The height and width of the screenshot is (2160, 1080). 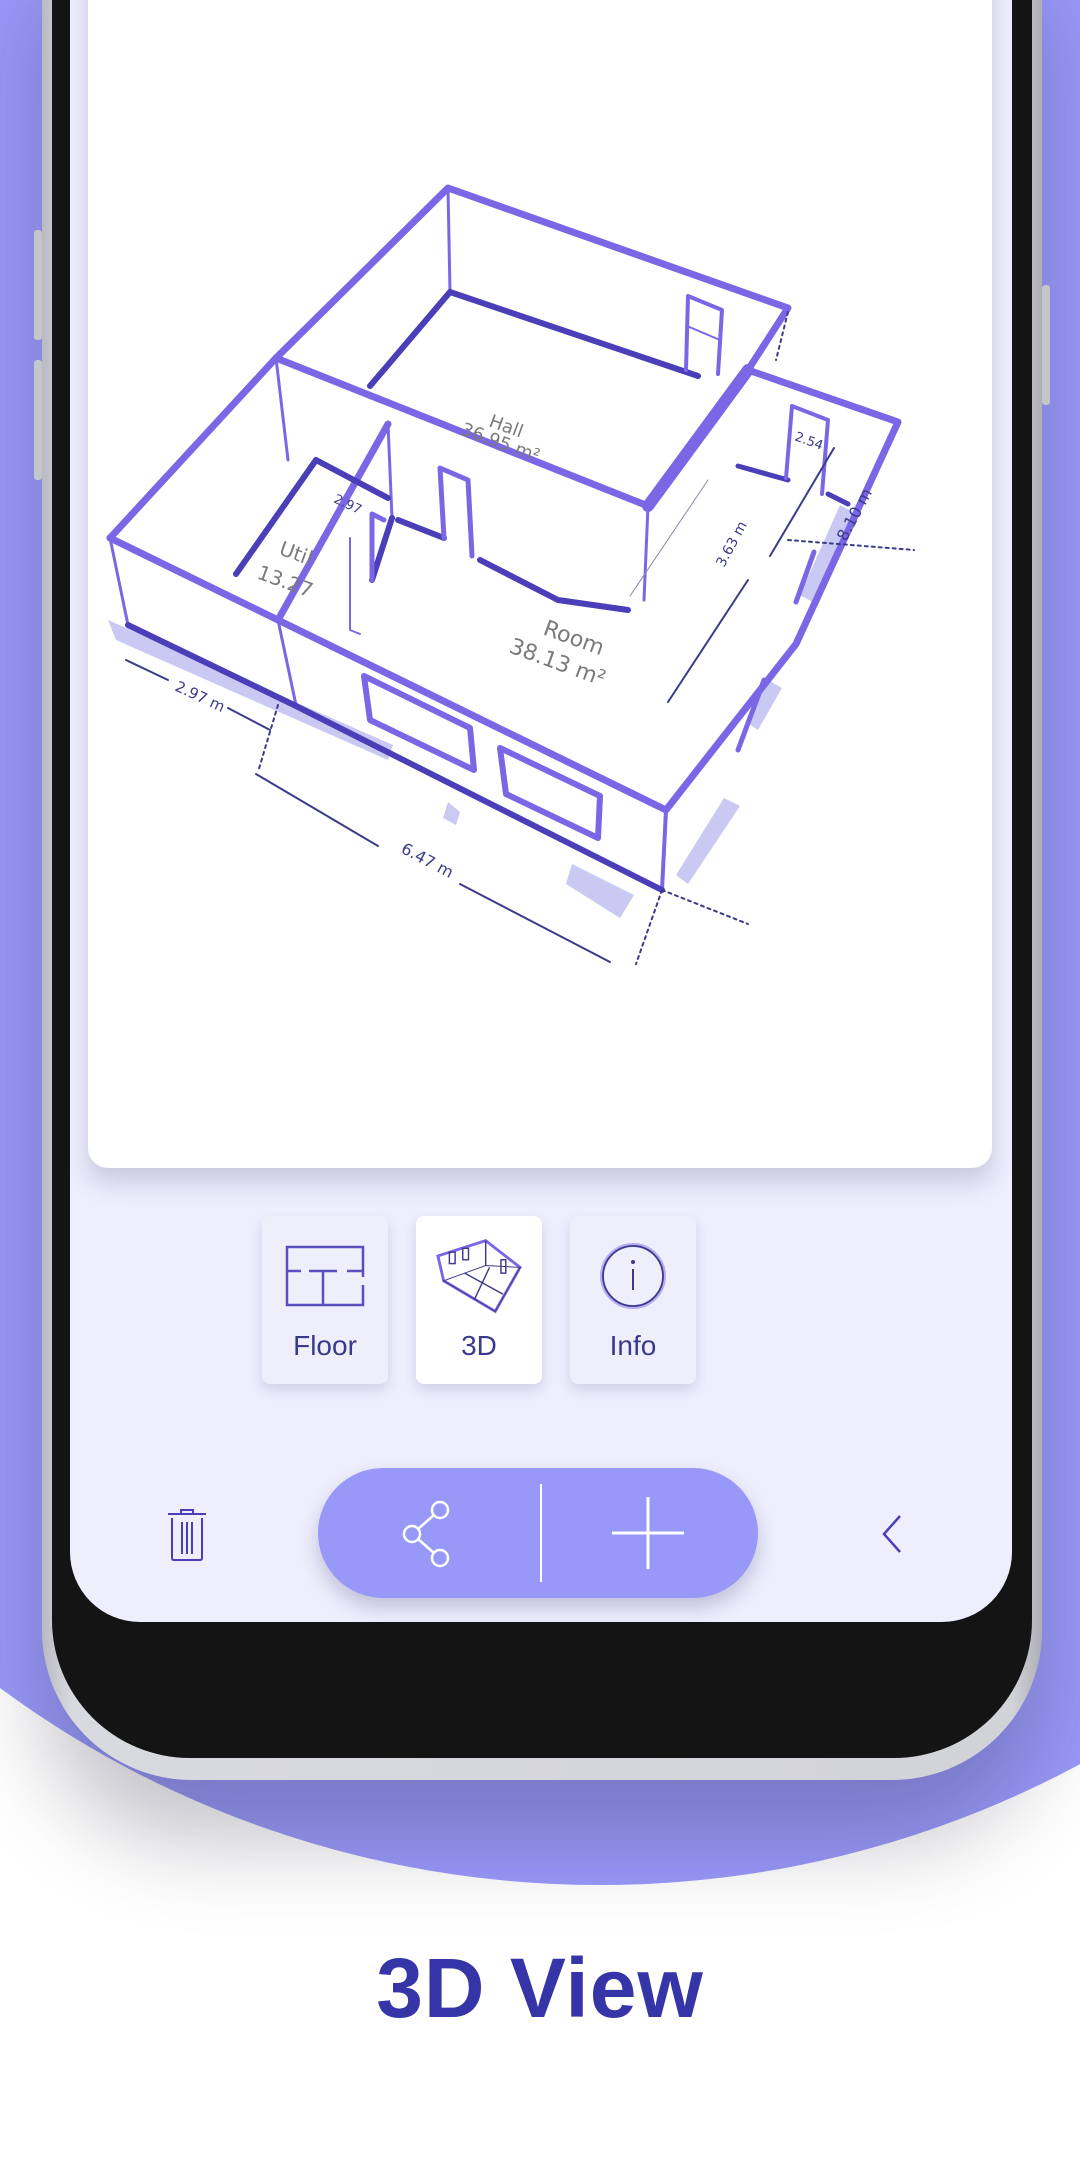 I want to click on view-mode-floor: Floor, so click(x=325, y=1300).